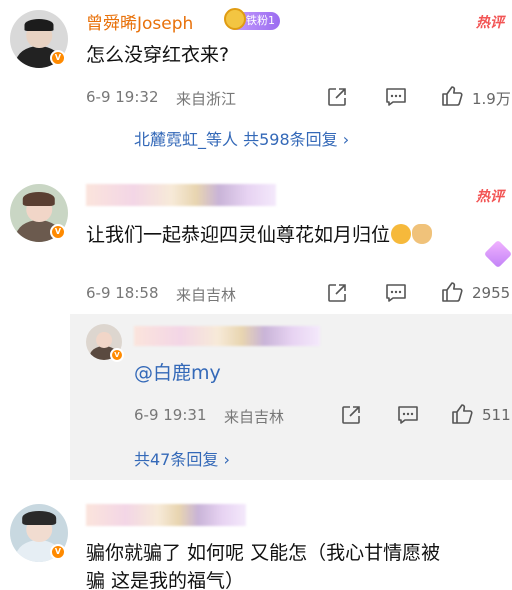 The width and height of the screenshot is (512, 590). Describe the element at coordinates (263, 553) in the screenshot. I see `comment-text-line-1: 骗你就骗了 如何呢 又能怎（我心甘情愿被` at that location.